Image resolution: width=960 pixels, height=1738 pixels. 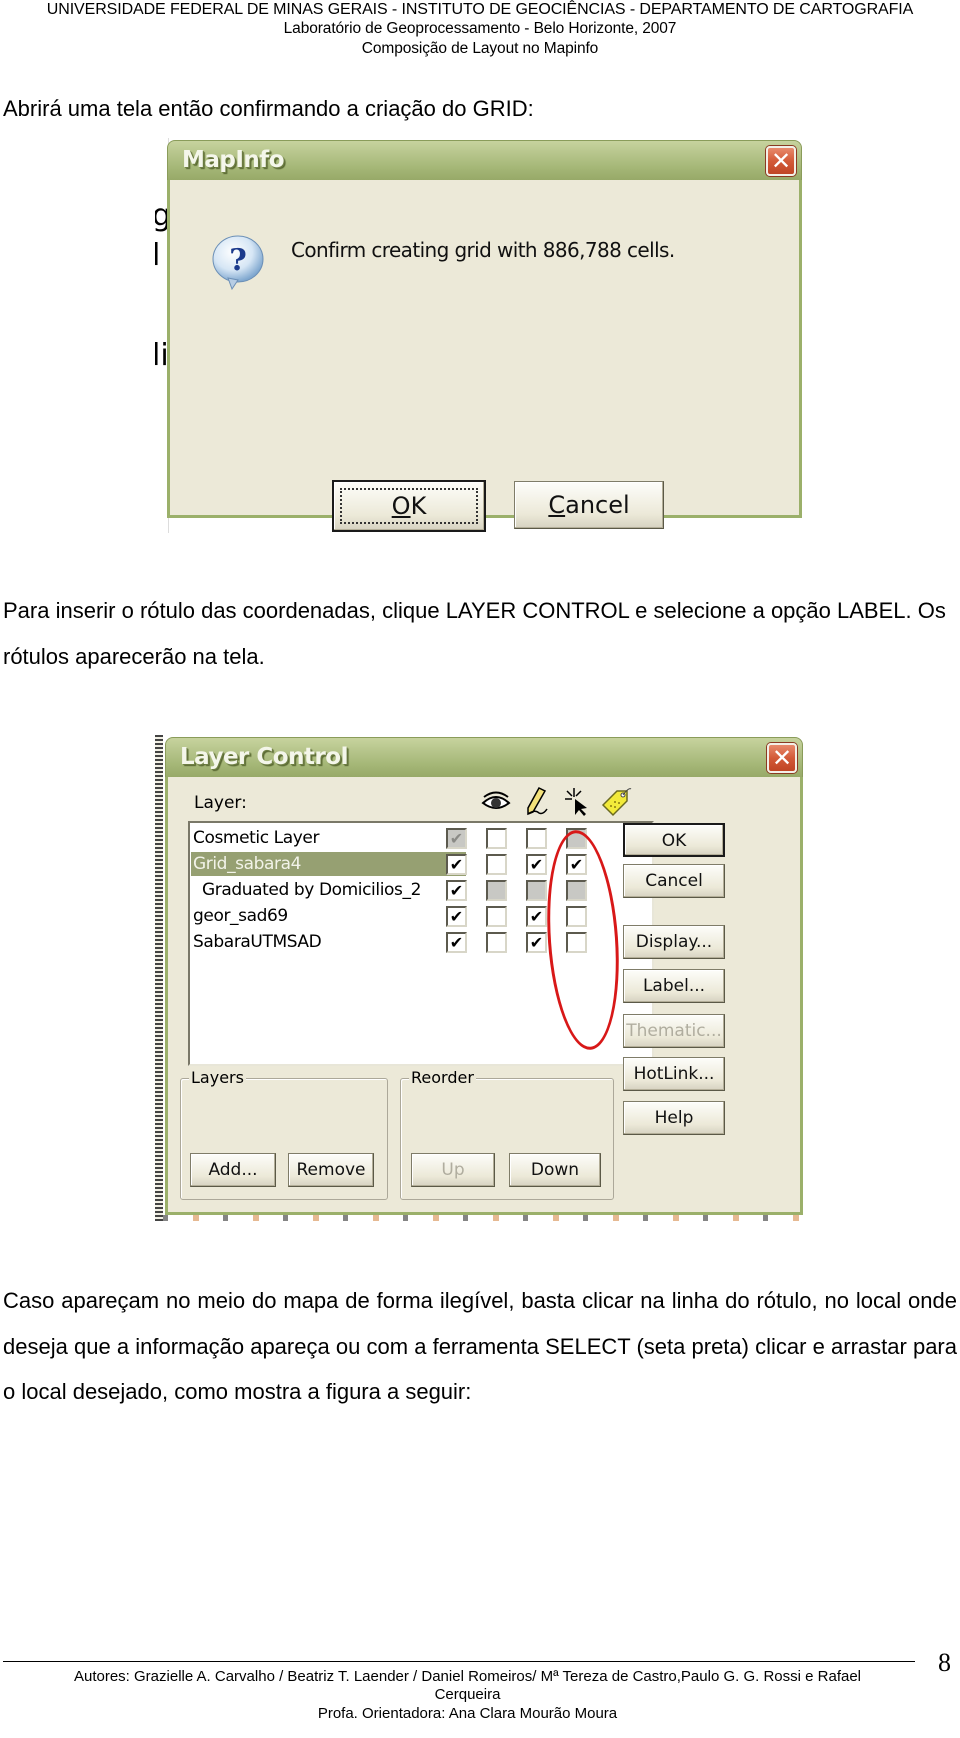 I want to click on background-map-edge, so click(x=483, y=1218).